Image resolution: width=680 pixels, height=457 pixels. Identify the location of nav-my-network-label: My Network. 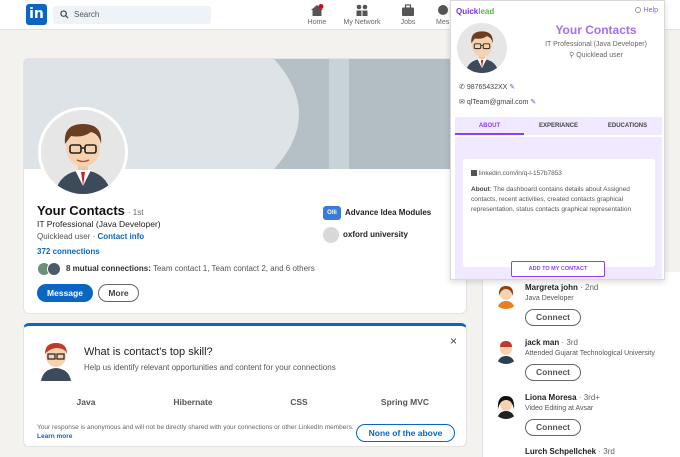
(362, 22).